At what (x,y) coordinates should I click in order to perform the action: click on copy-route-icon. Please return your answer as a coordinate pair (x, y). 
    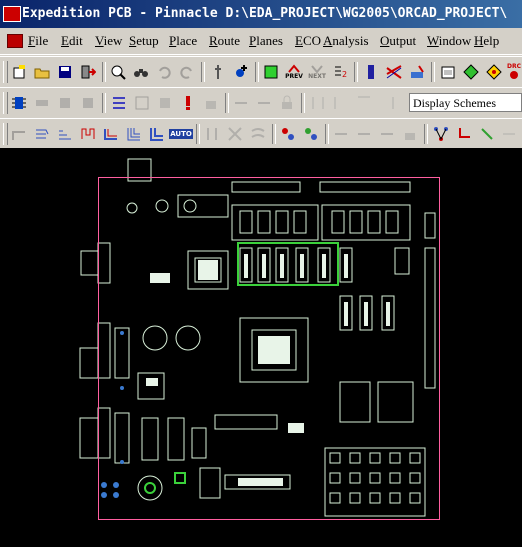
    Looking at the image, I should click on (364, 134).